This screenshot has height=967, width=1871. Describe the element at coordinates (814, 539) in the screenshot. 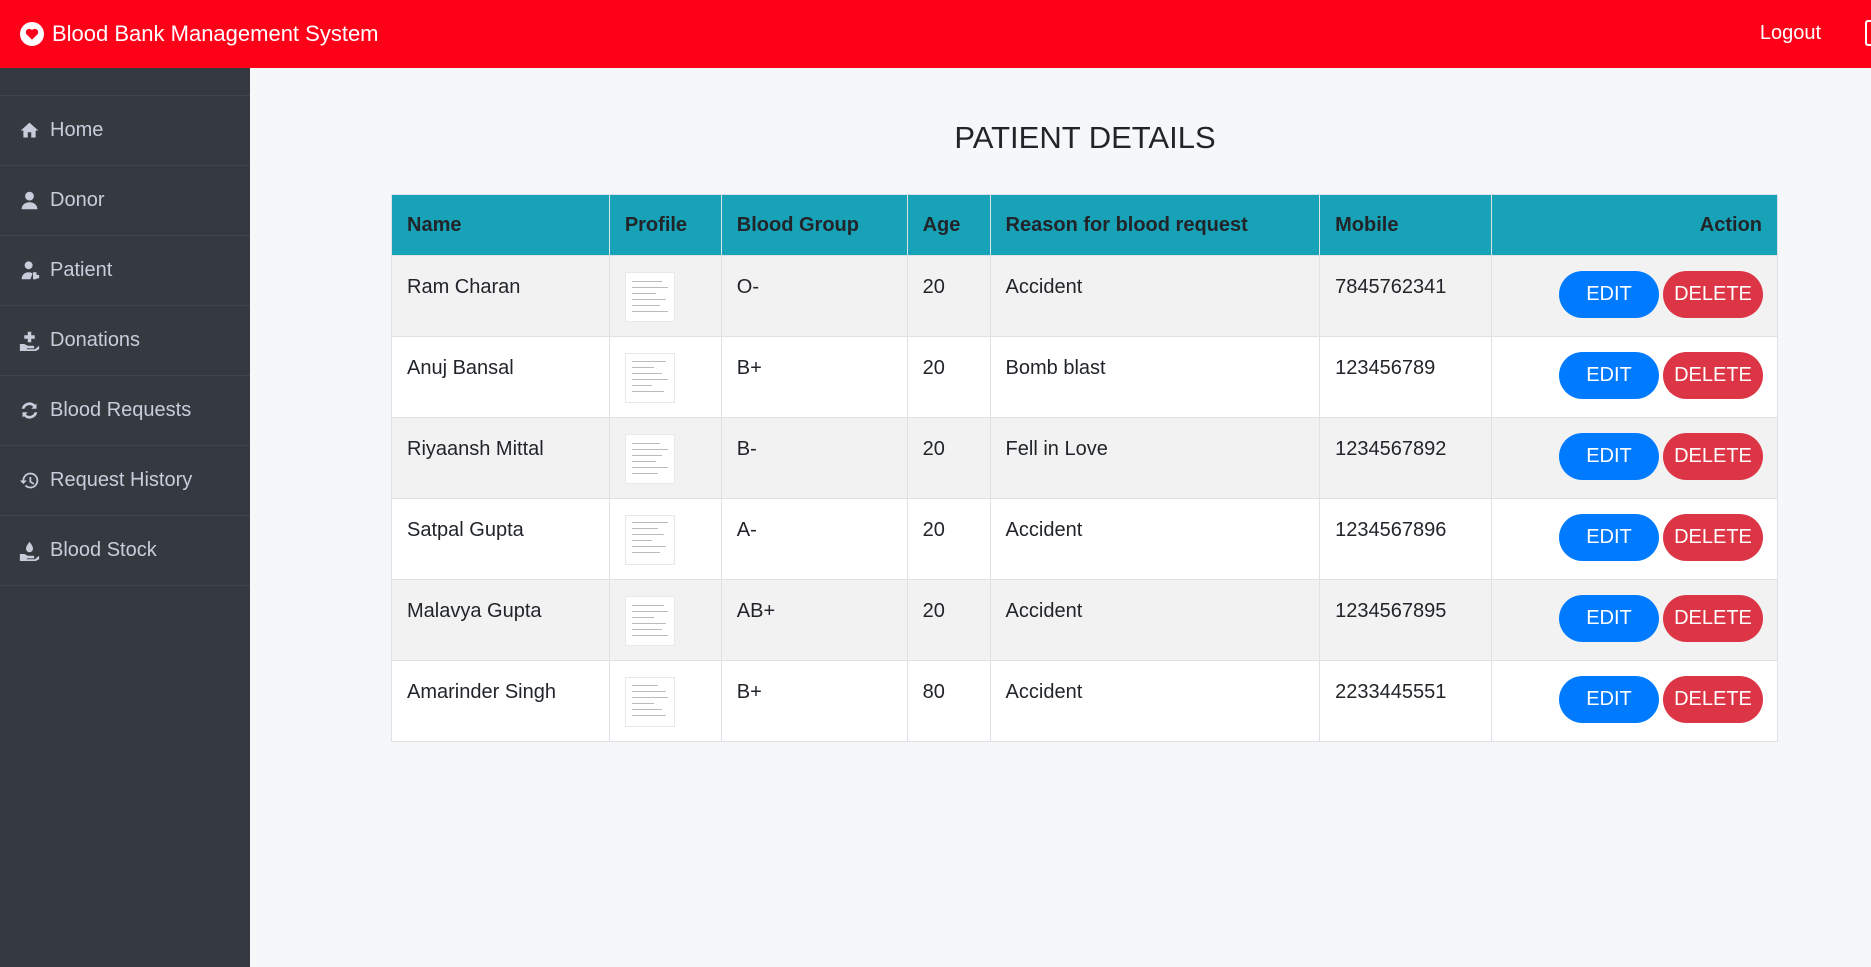

I see `blood-group: A-` at that location.